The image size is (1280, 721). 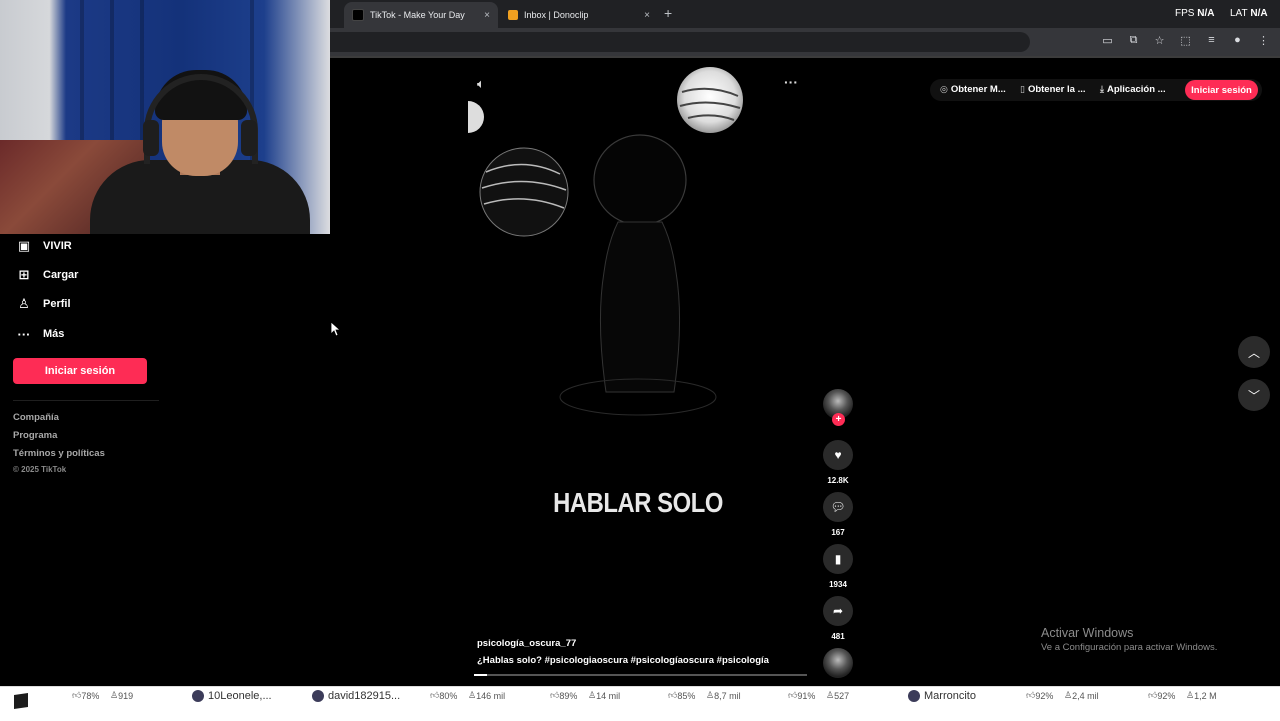 What do you see at coordinates (838, 407) in the screenshot?
I see `creator-avatar-wrap: +` at bounding box center [838, 407].